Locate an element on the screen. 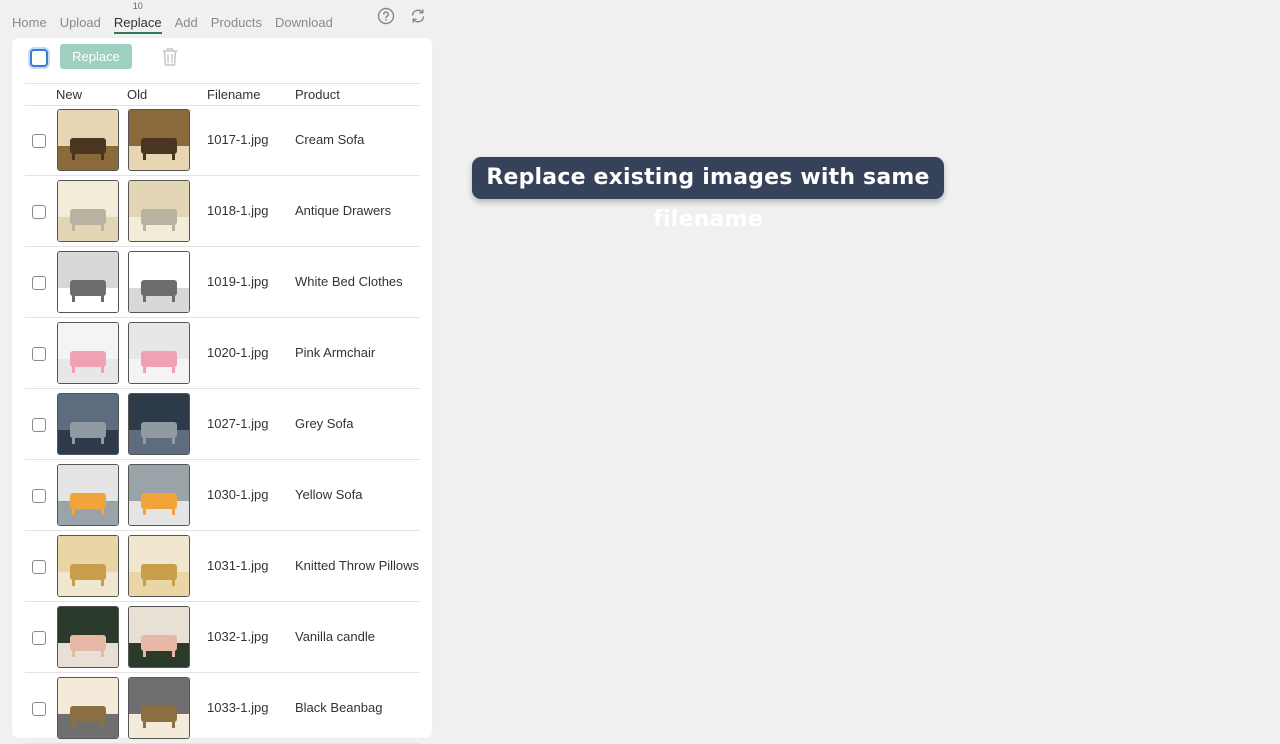 The height and width of the screenshot is (744, 1280). select-all-checkbox is located at coordinates (39, 58).